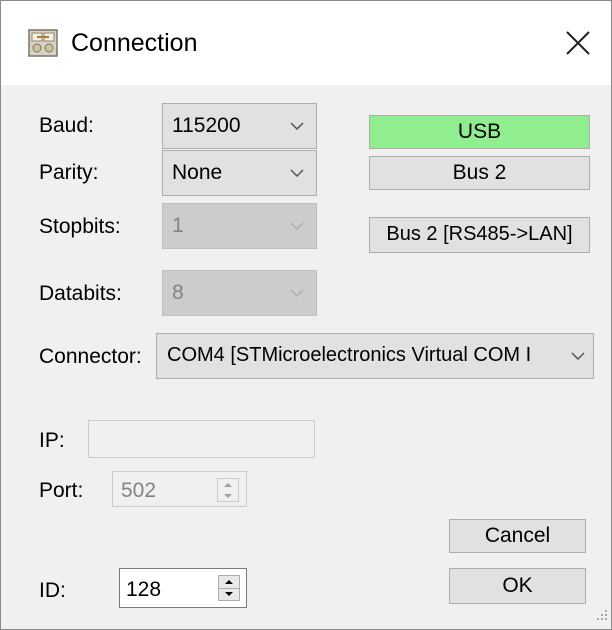 The image size is (612, 630). I want to click on close-icon, so click(578, 43).